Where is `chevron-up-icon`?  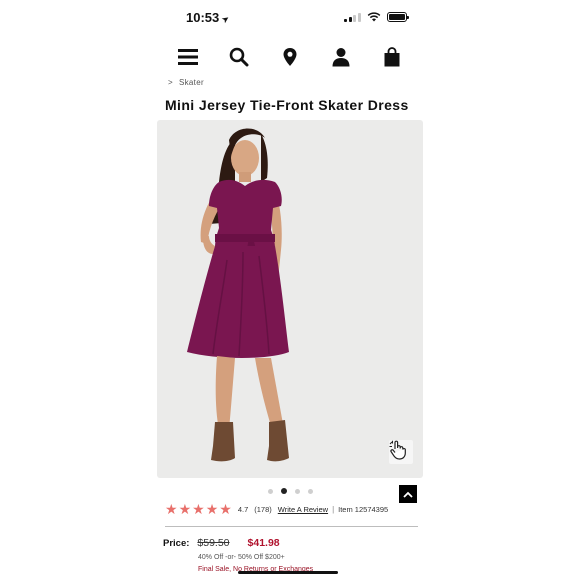 chevron-up-icon is located at coordinates (408, 494).